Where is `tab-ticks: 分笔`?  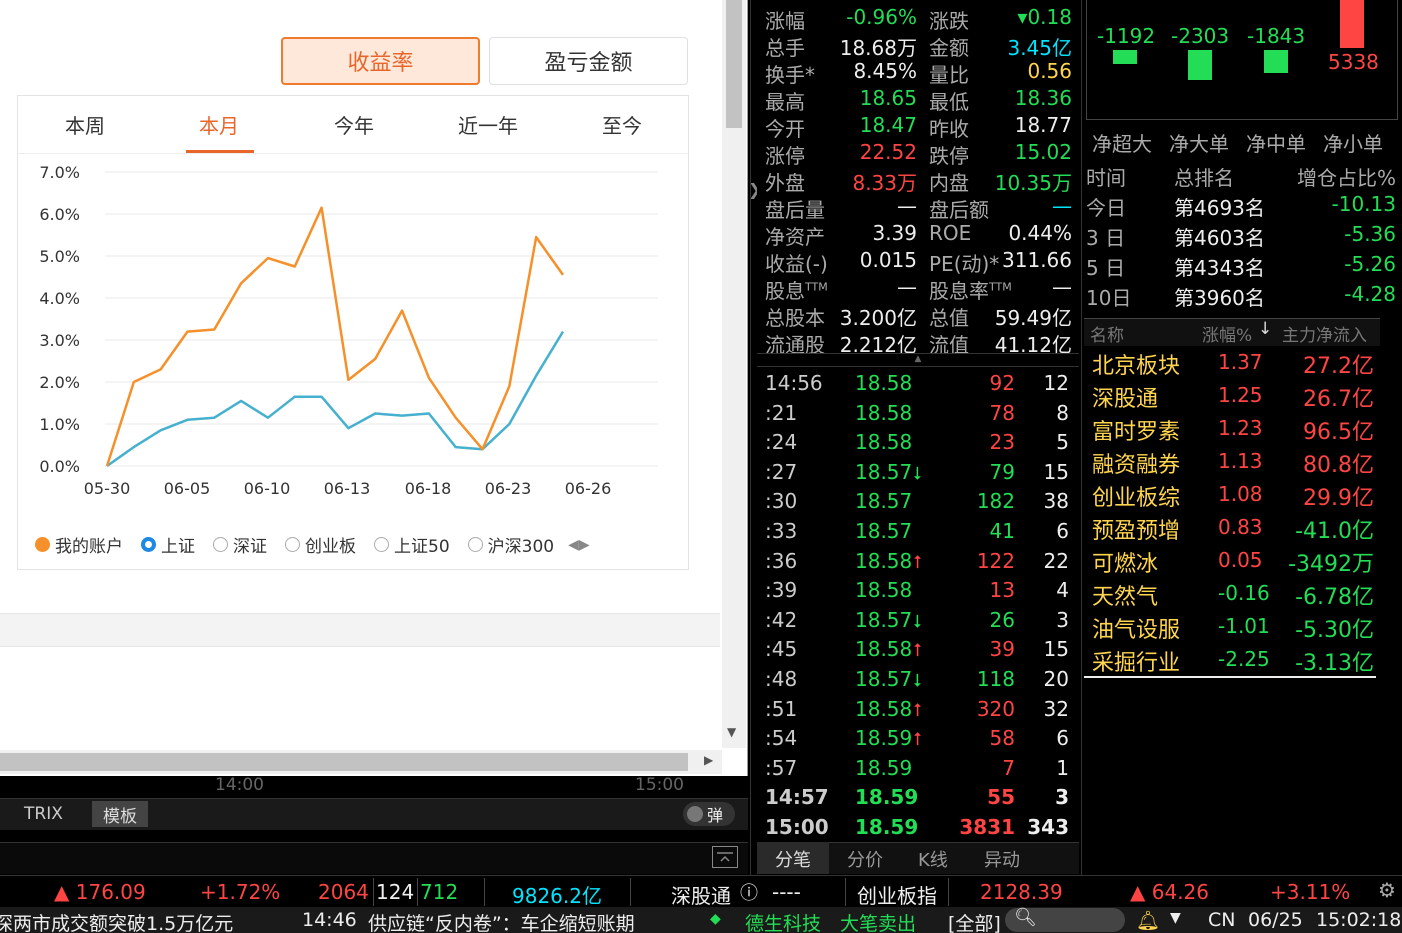 tab-ticks: 分笔 is located at coordinates (793, 859).